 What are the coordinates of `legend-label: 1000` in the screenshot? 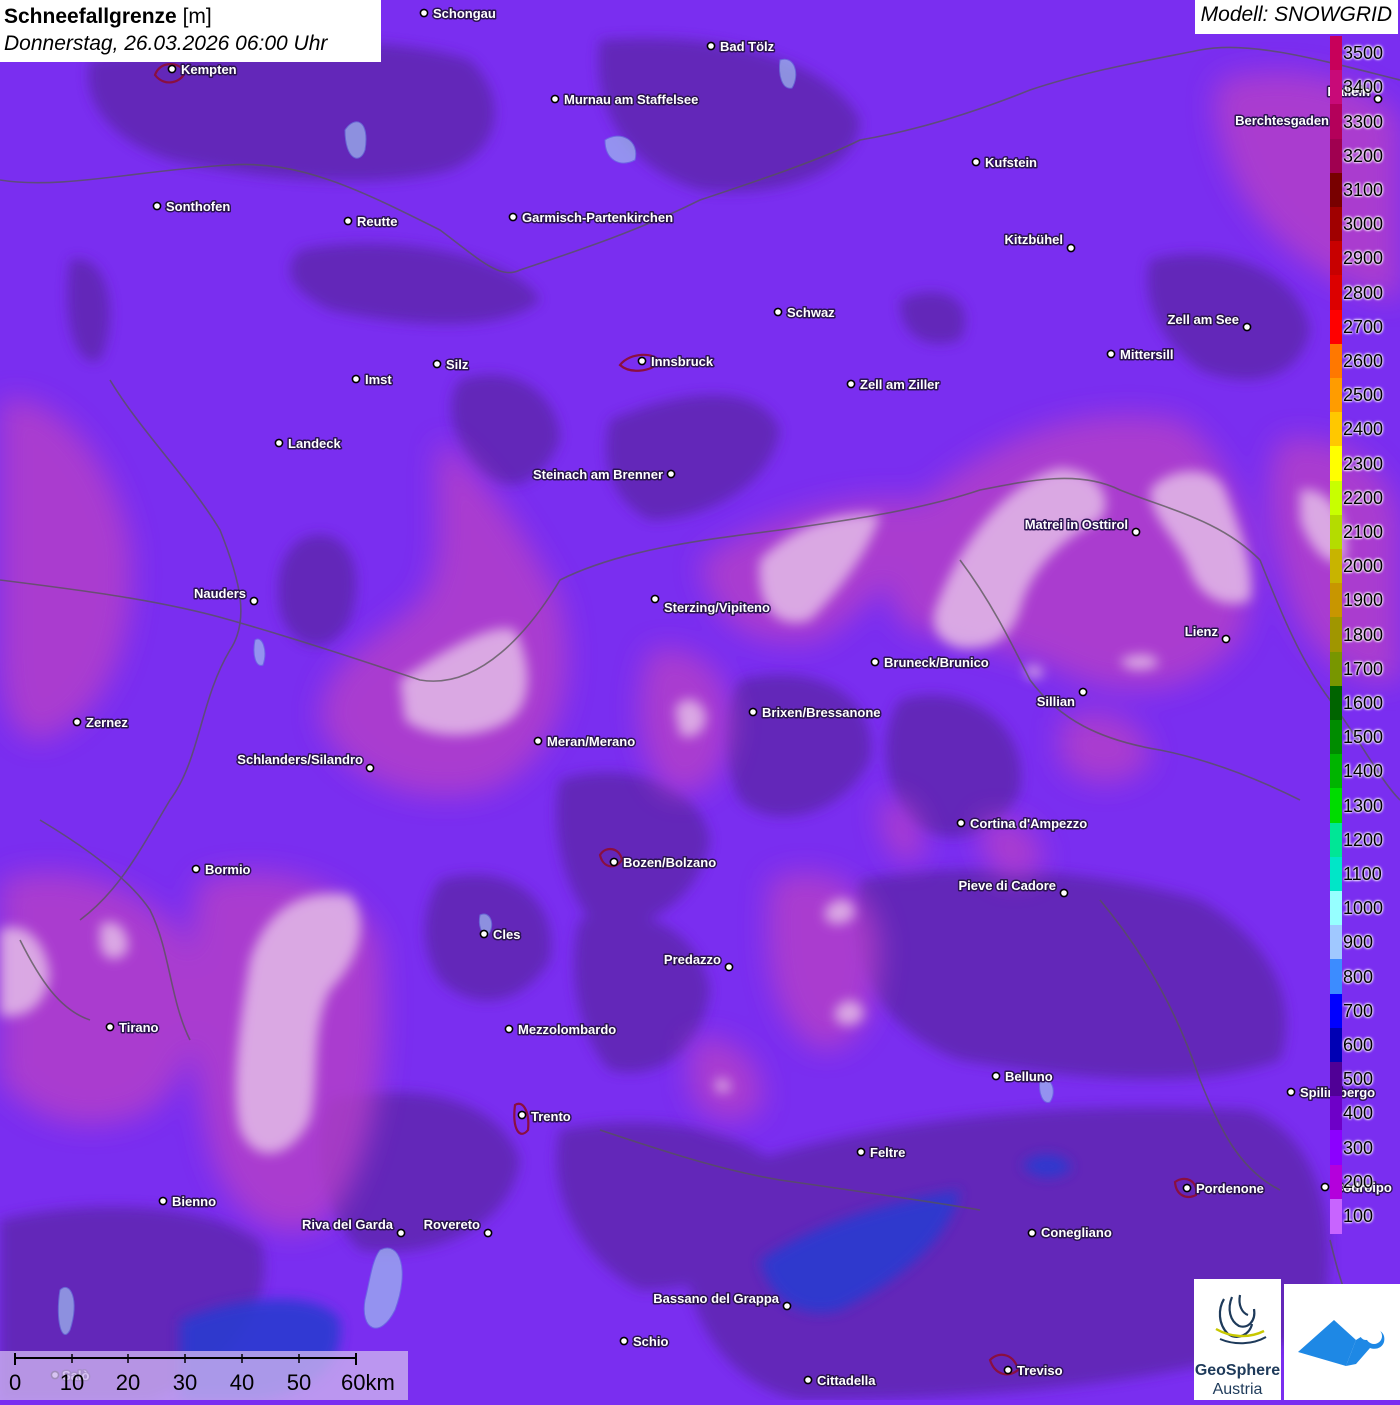 It's located at (1363, 908).